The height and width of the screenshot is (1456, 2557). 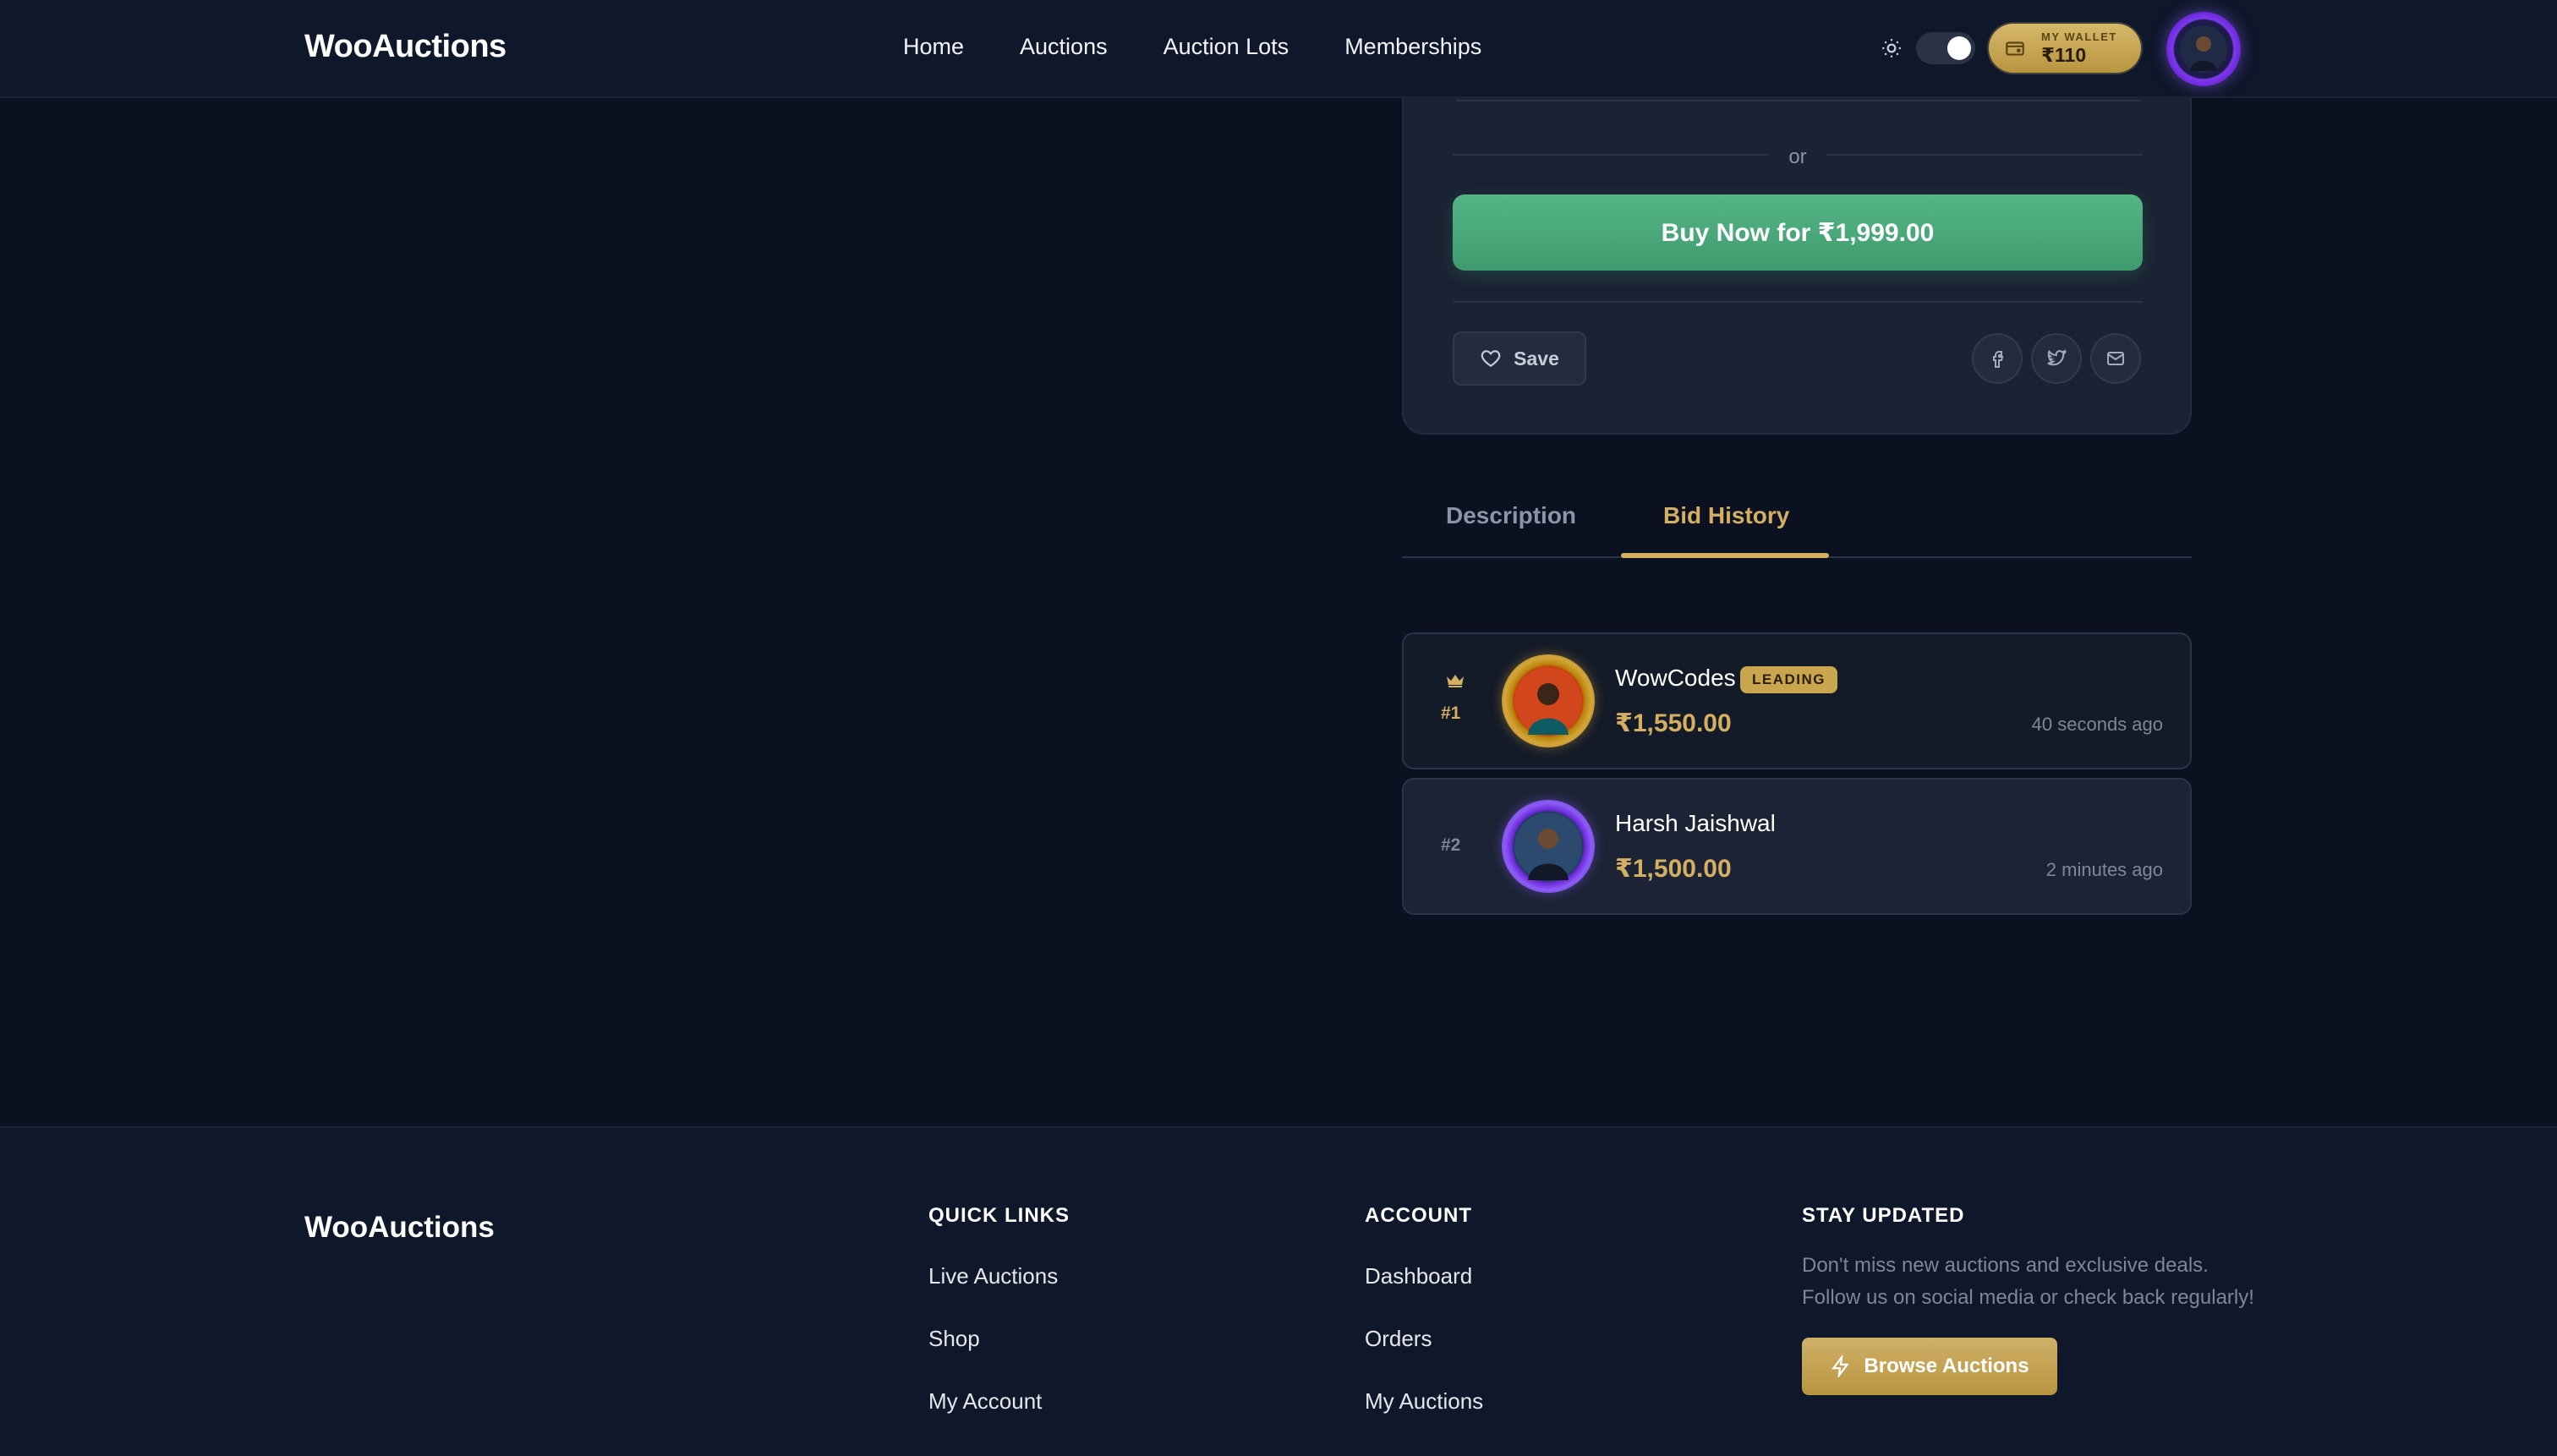 I want to click on tab-bid-history: Bid History, so click(x=1726, y=515).